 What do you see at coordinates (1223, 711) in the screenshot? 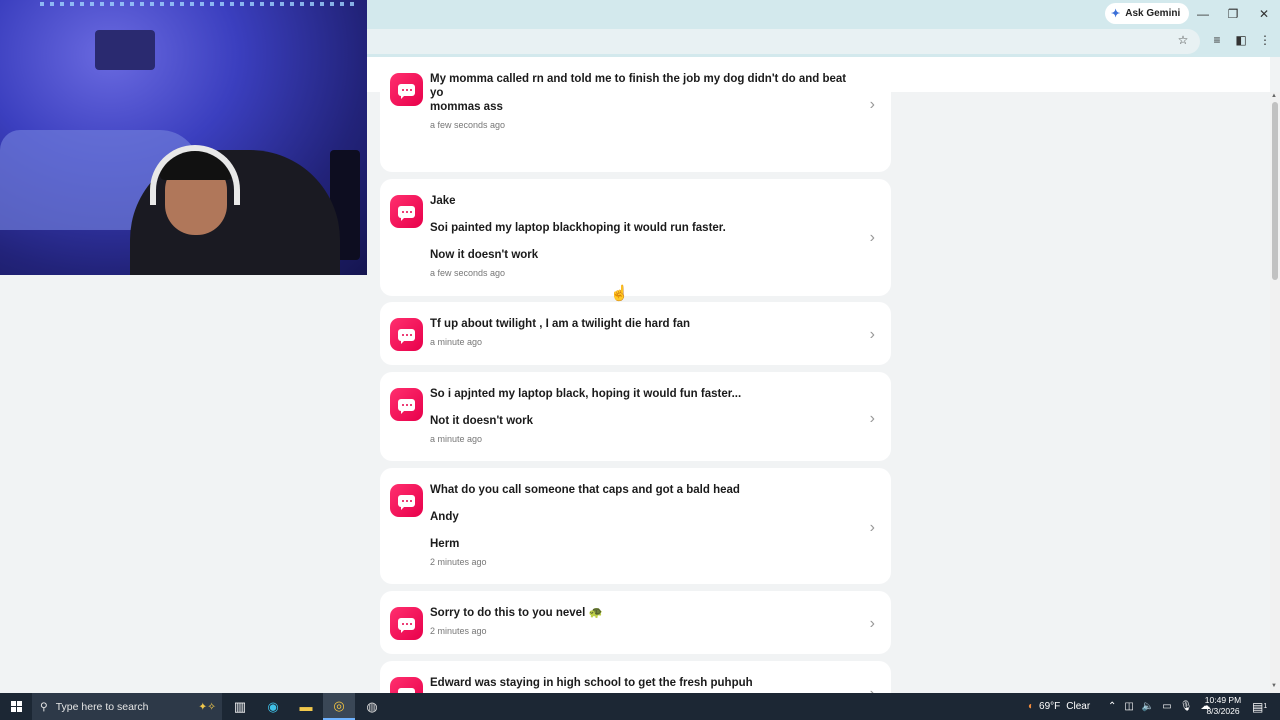
I see `clock-date: 8/3/2026` at bounding box center [1223, 711].